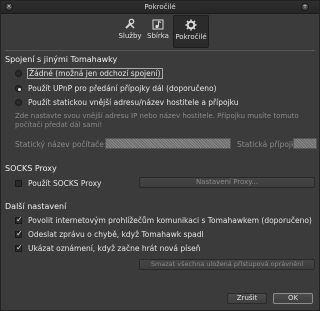  Describe the element at coordinates (61, 59) in the screenshot. I see `connection-section-title: Spojení s jinými Tomahawky` at that location.